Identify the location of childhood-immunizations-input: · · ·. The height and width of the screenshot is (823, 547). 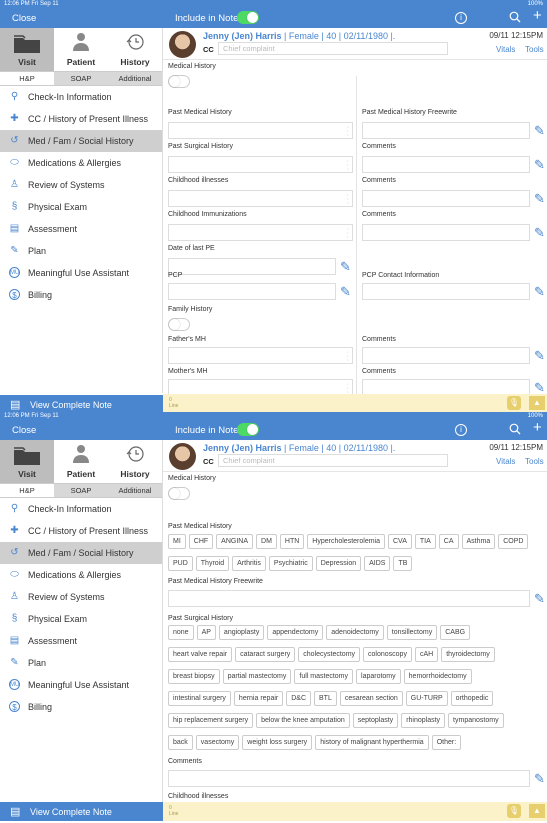
(260, 232).